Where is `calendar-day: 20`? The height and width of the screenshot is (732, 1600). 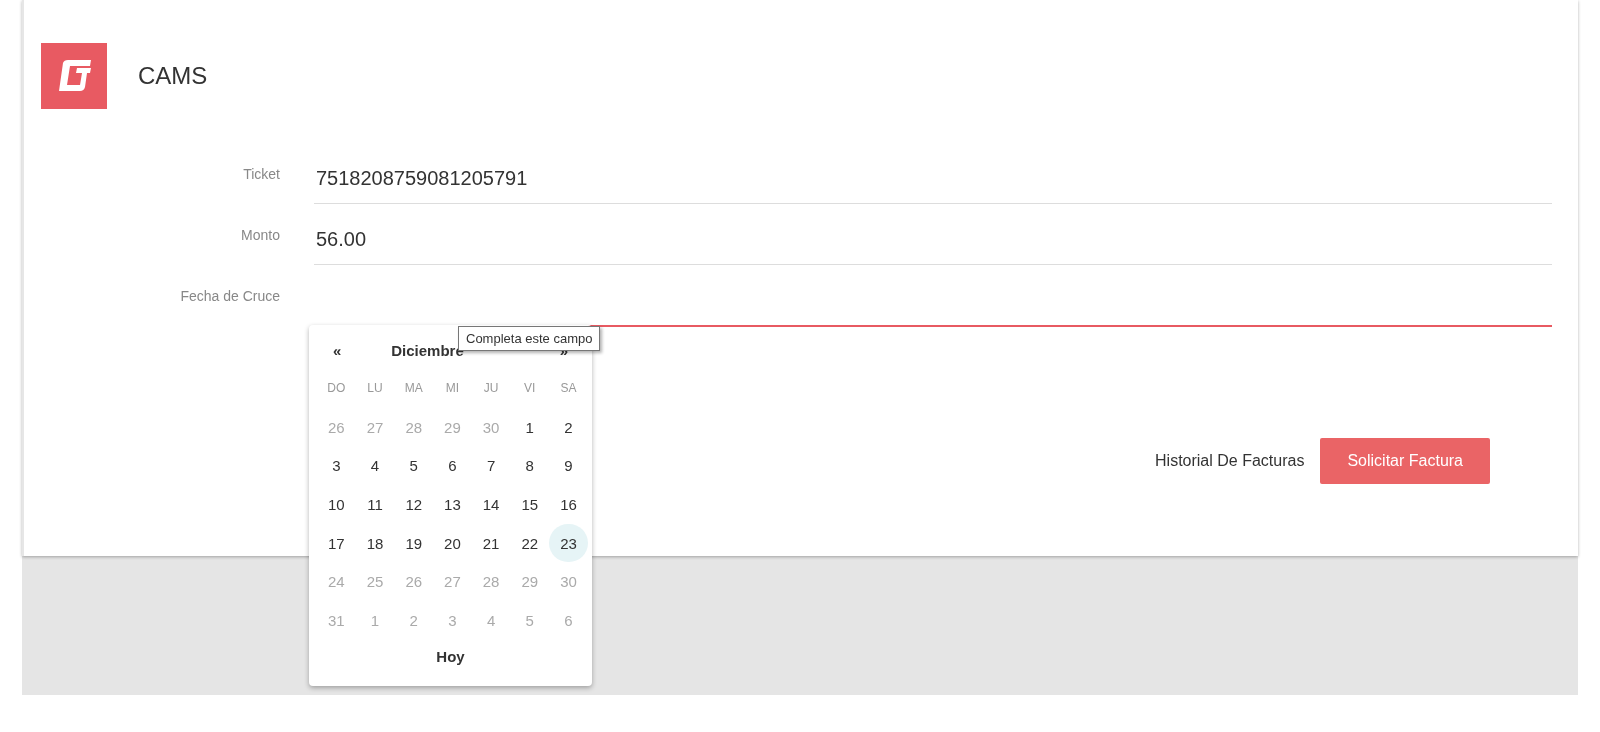
calendar-day: 20 is located at coordinates (452, 543).